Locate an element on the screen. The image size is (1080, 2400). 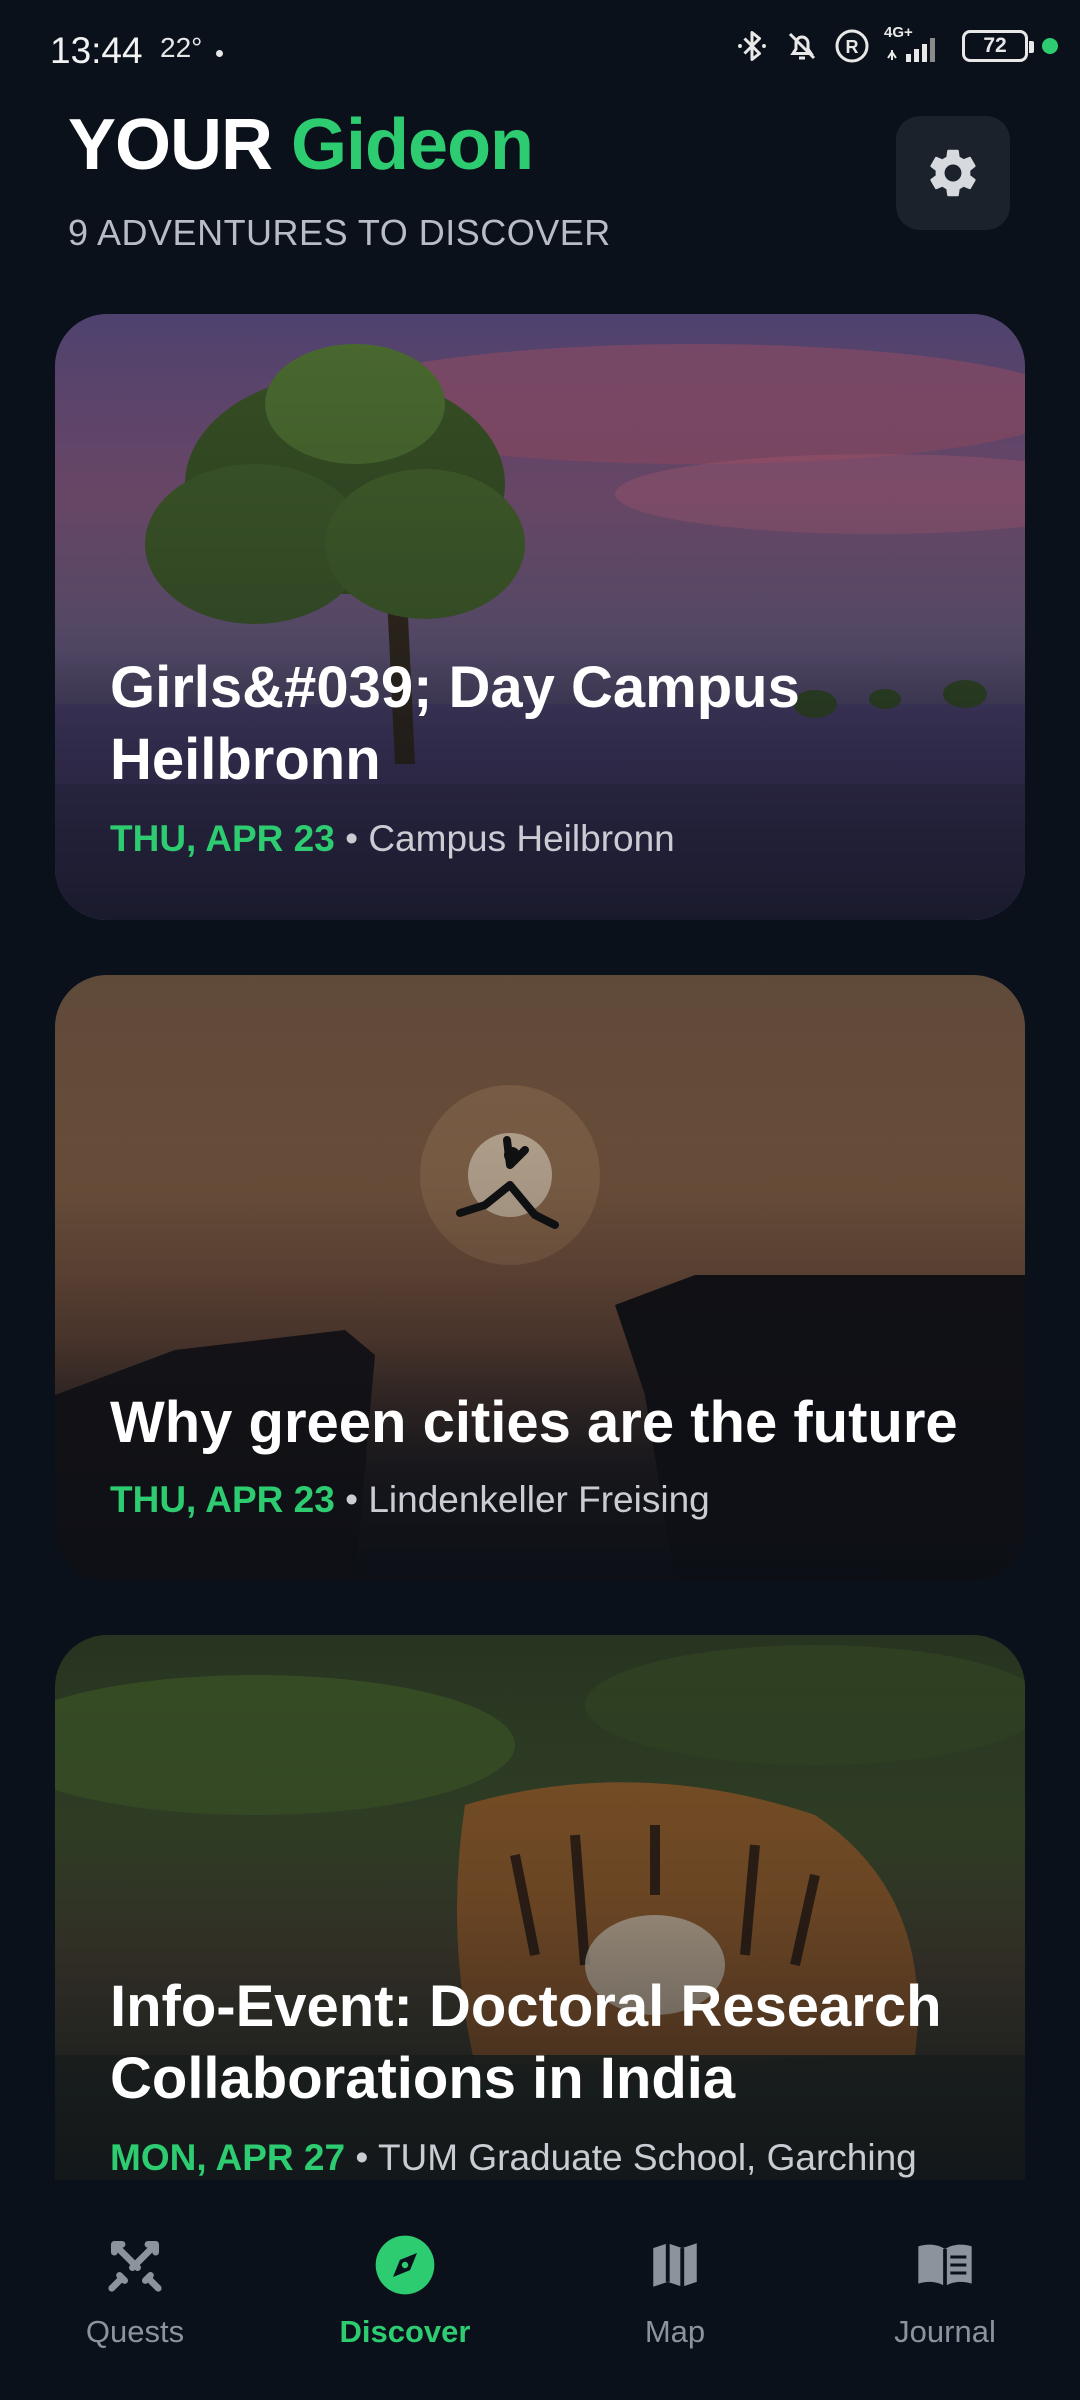
event-meta: THU, APR 23 • Lindenkeller Freising is located at coordinates (410, 1500).